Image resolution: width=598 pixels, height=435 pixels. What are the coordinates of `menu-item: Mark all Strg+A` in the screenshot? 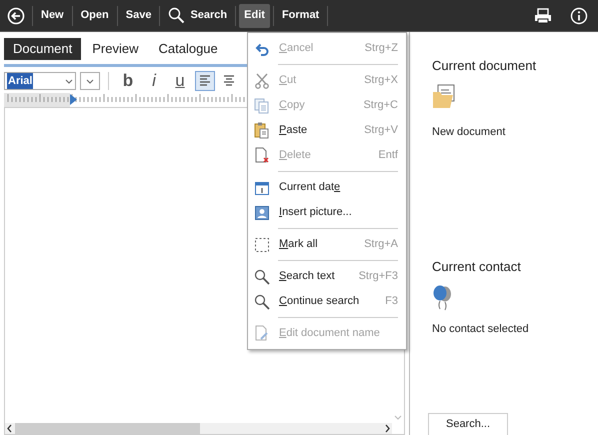 It's located at (327, 244).